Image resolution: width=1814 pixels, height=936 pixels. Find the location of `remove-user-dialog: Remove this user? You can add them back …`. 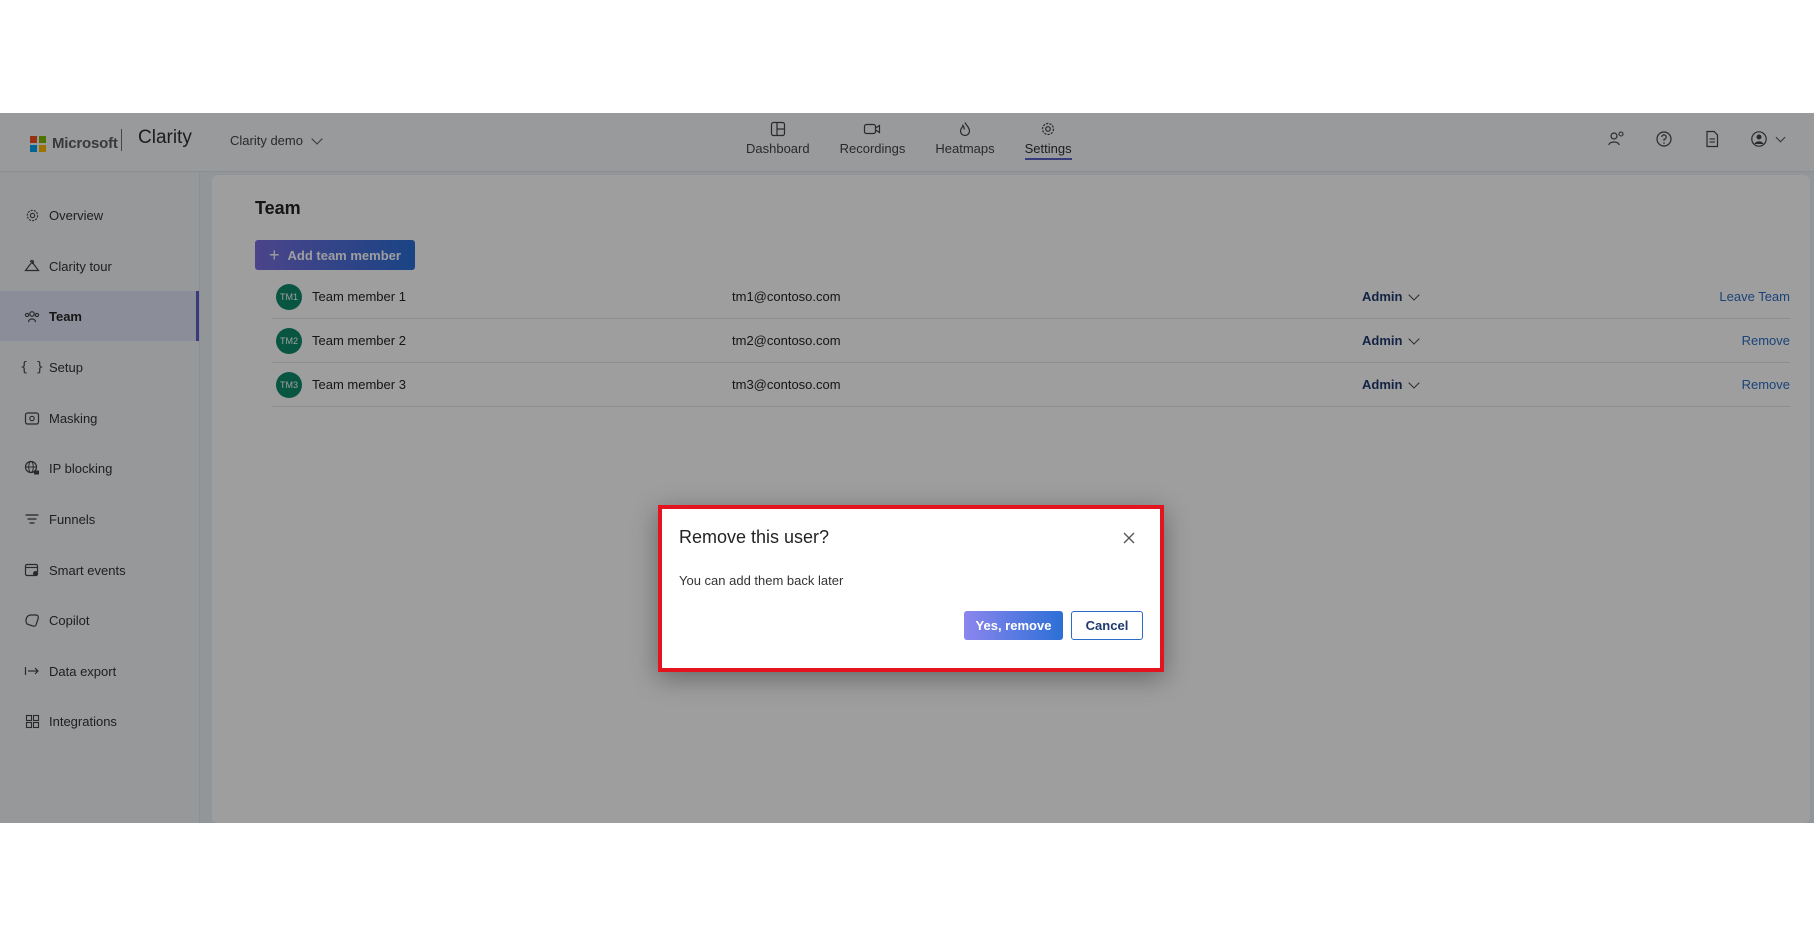

remove-user-dialog: Remove this user? You can add them back … is located at coordinates (911, 588).